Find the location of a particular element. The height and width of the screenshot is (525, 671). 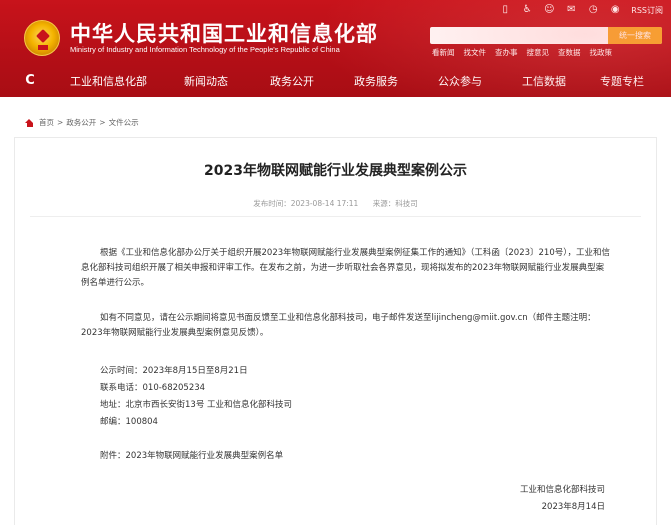

breadcrumb: 首页 > 政务公开 > 文件公示 is located at coordinates (82, 122).